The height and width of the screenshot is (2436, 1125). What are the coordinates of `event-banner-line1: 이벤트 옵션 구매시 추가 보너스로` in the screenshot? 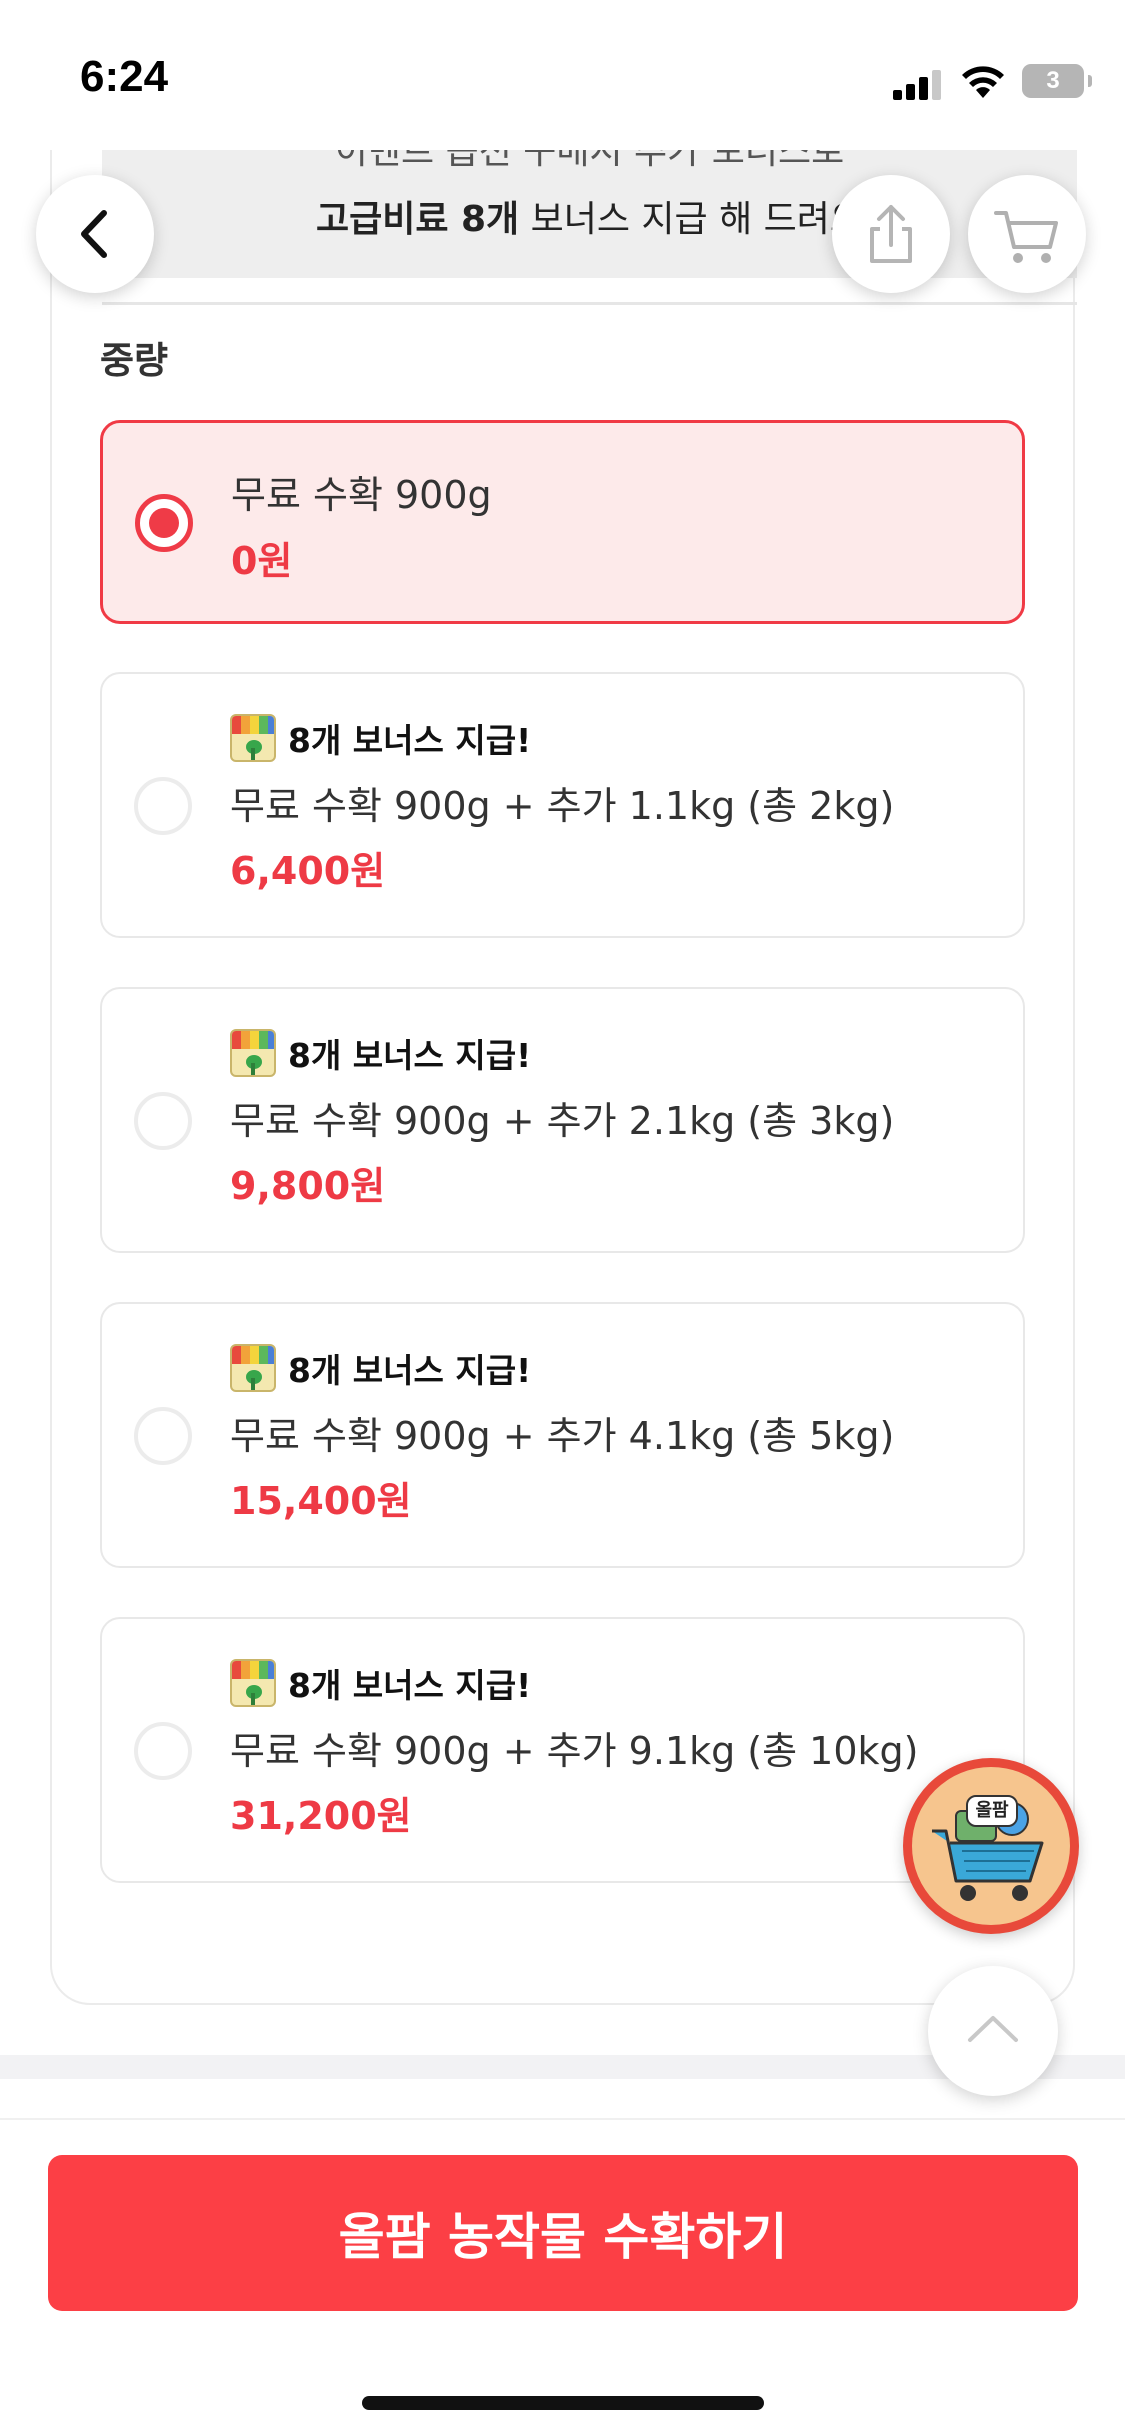 It's located at (589, 161).